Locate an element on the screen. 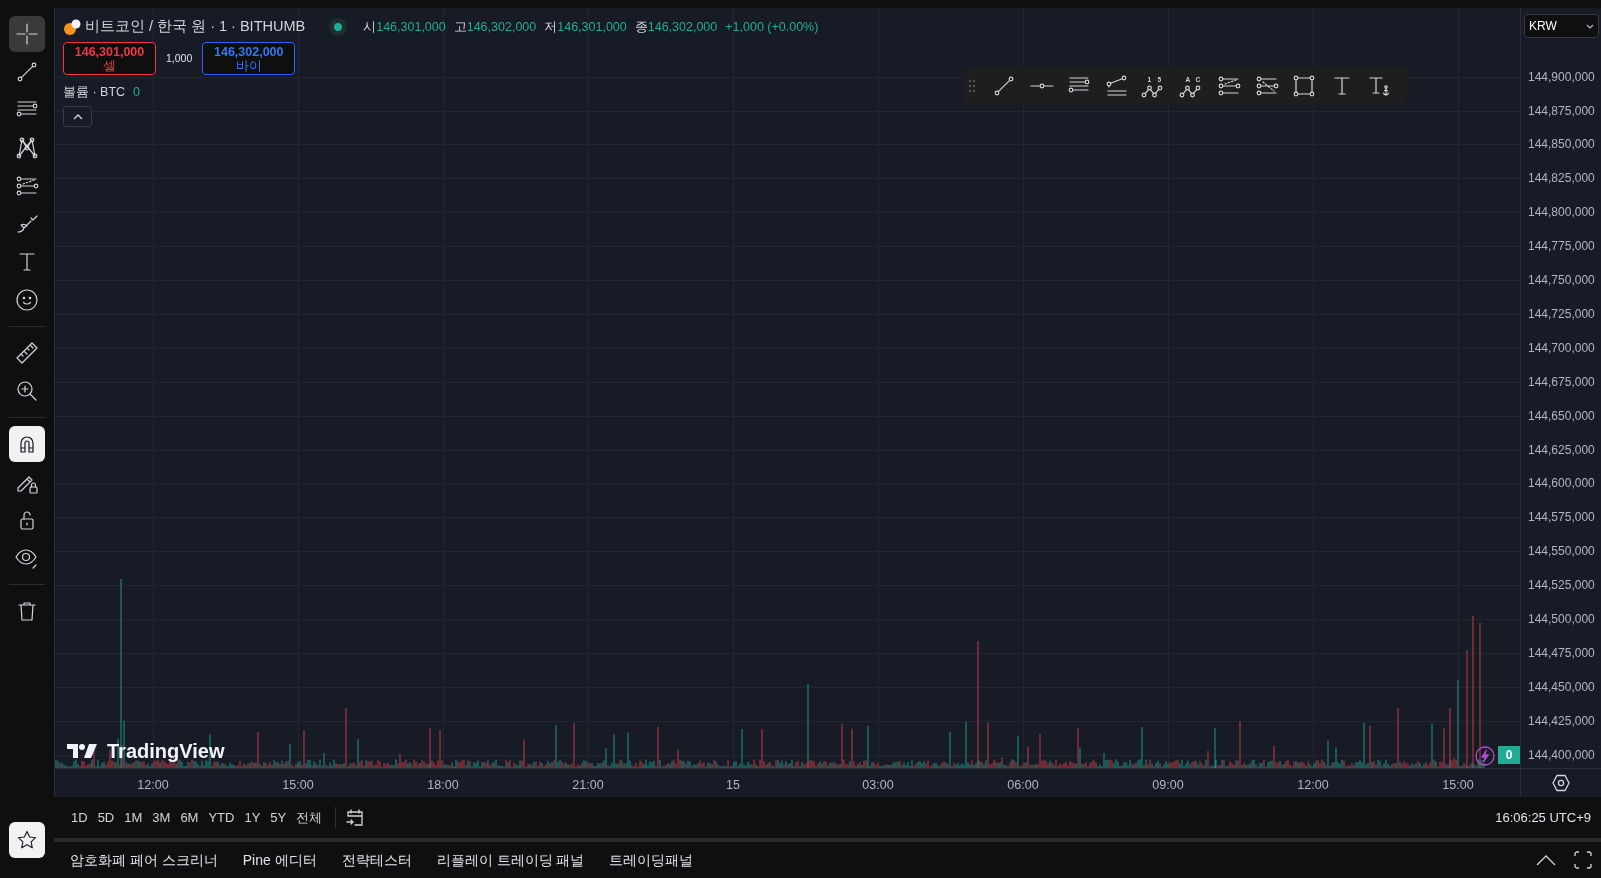  range-button: 전체 is located at coordinates (309, 817).